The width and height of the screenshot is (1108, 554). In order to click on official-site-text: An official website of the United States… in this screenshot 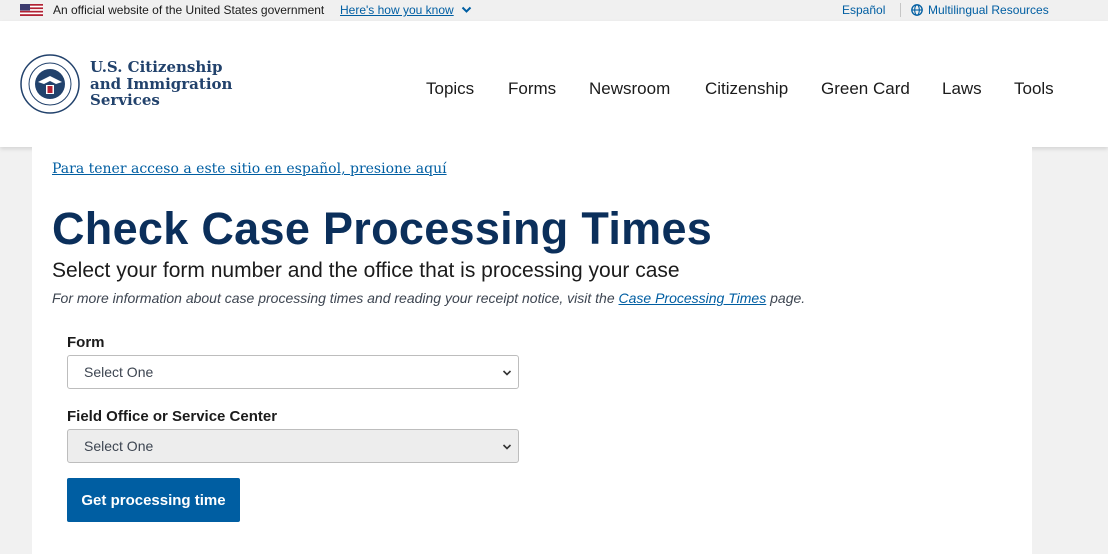, I will do `click(189, 10)`.